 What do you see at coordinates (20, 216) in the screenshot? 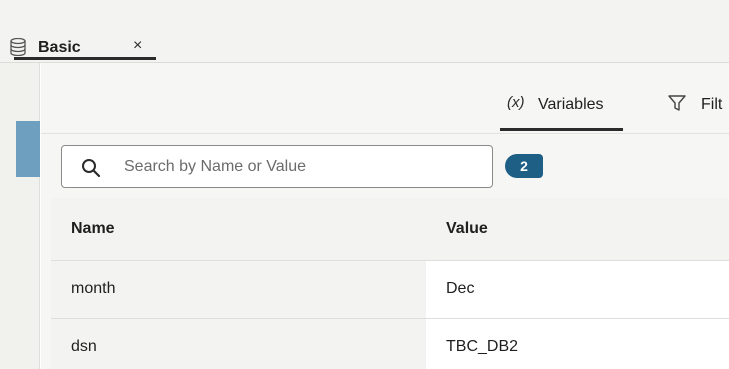
I see `left-gutter` at bounding box center [20, 216].